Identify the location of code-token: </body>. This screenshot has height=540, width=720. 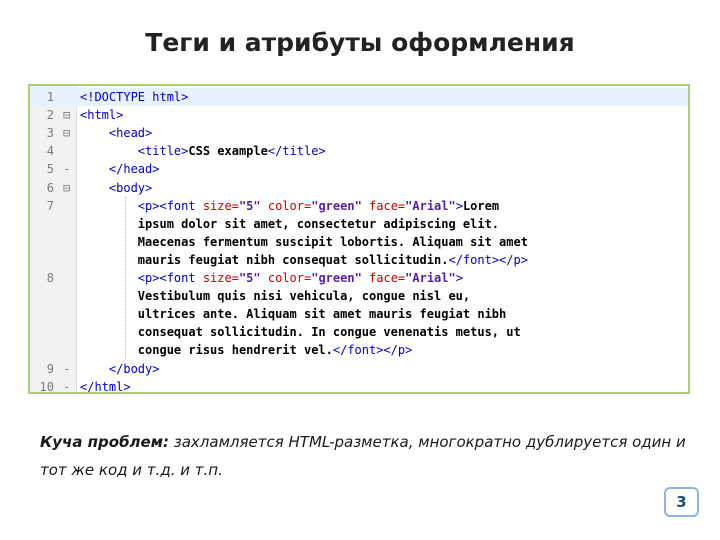
(134, 368).